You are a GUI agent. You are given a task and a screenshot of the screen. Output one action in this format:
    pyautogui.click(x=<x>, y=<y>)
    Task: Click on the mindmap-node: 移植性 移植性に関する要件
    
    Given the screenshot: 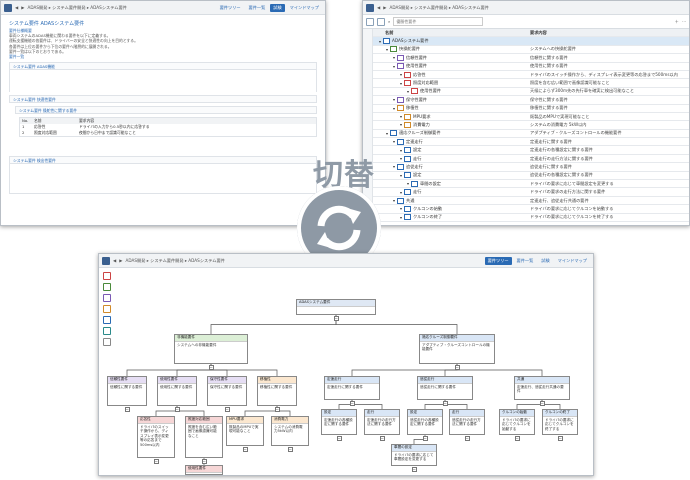 What is the action you would take?
    pyautogui.click(x=277, y=391)
    